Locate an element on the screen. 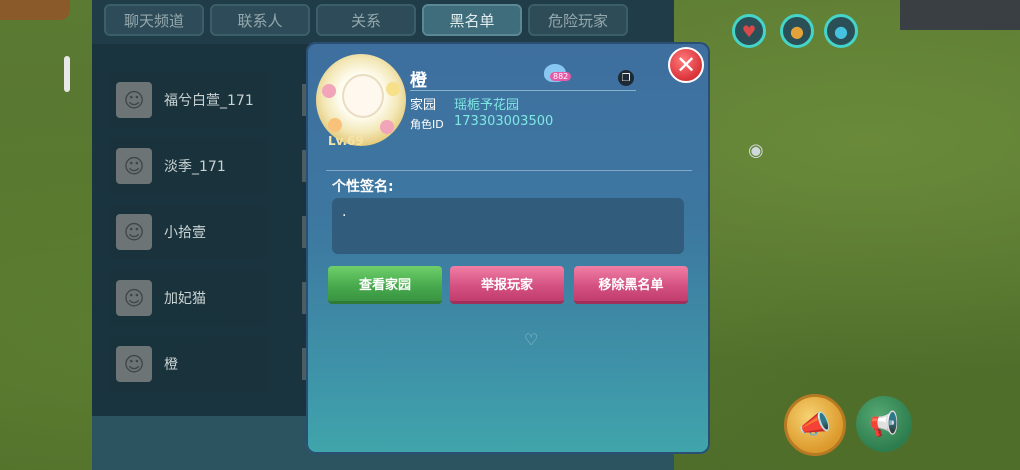 The image size is (1020, 470). social-tabs: 聊天频道 联系人 关系 黑名单 危险玩家 is located at coordinates (366, 22).